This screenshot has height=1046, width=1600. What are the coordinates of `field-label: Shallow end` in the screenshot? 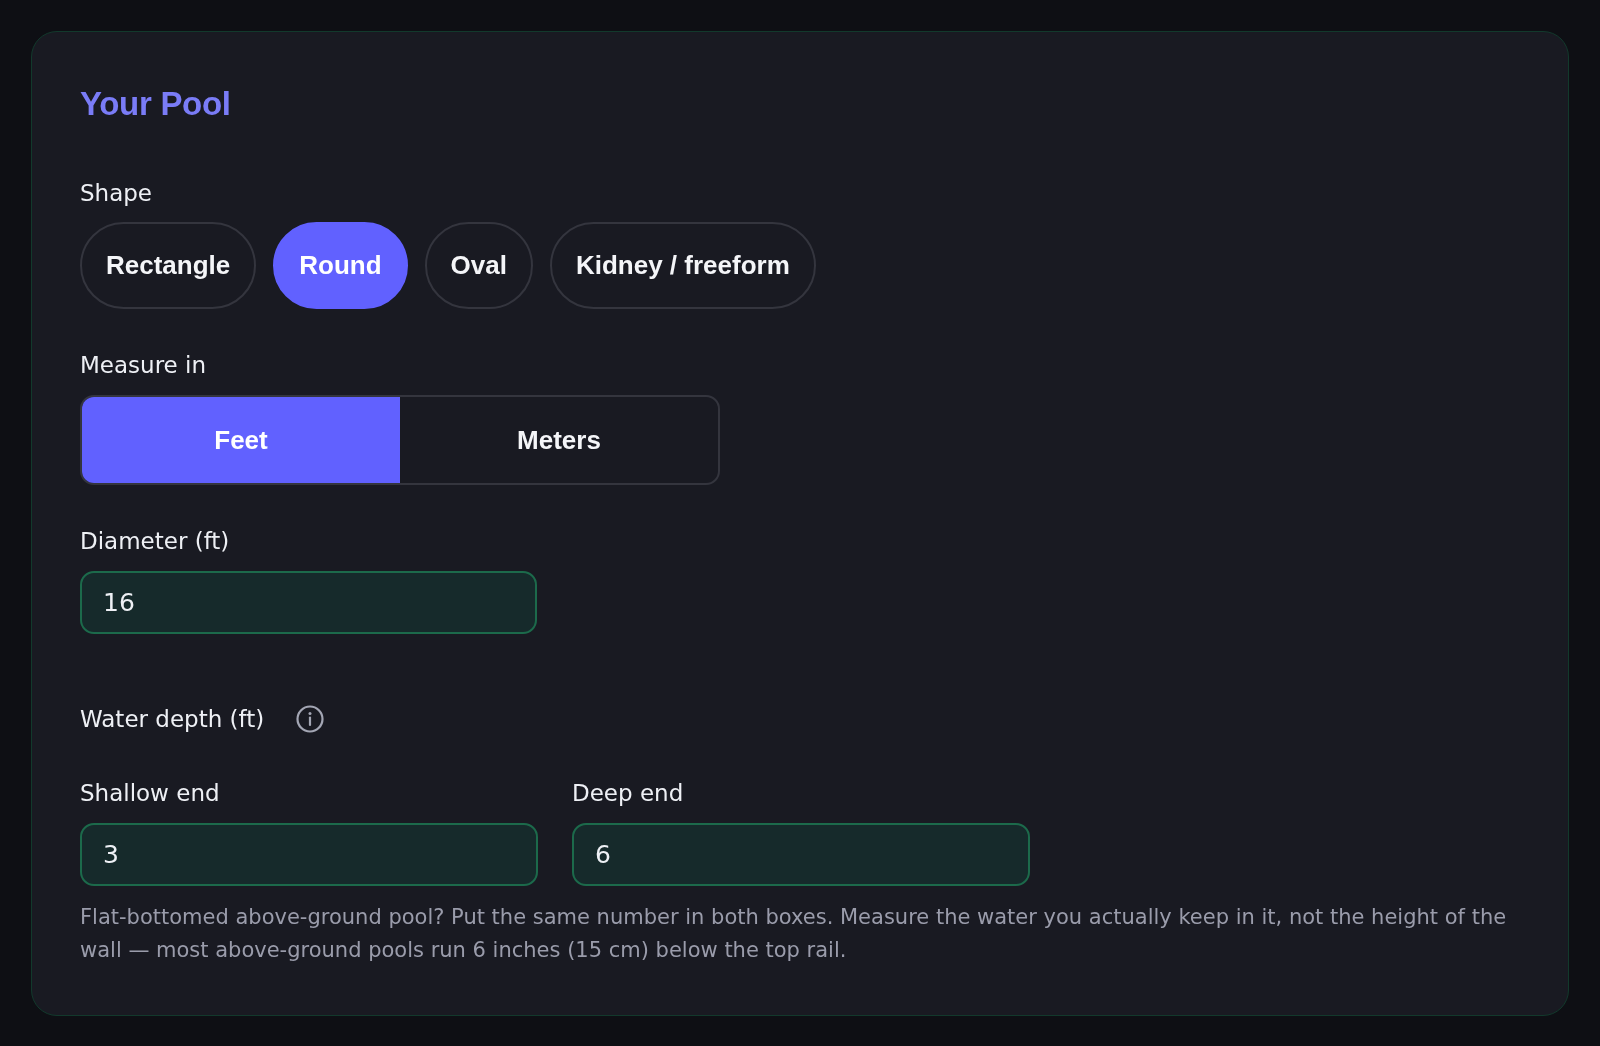 It's located at (150, 793).